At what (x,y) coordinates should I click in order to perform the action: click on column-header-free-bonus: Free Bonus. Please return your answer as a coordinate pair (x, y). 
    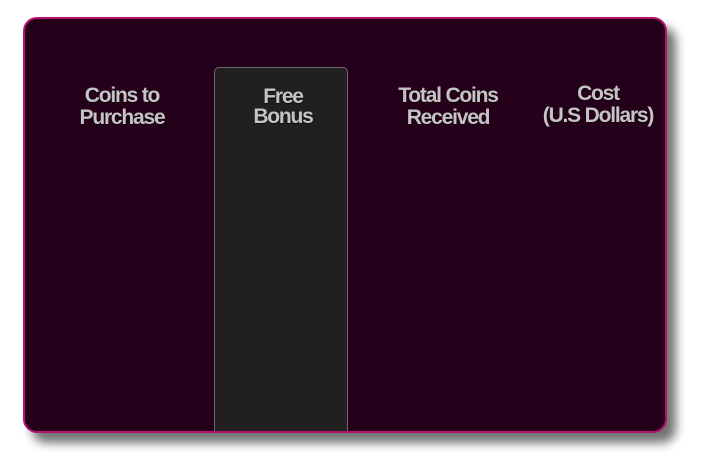
    Looking at the image, I should click on (283, 106).